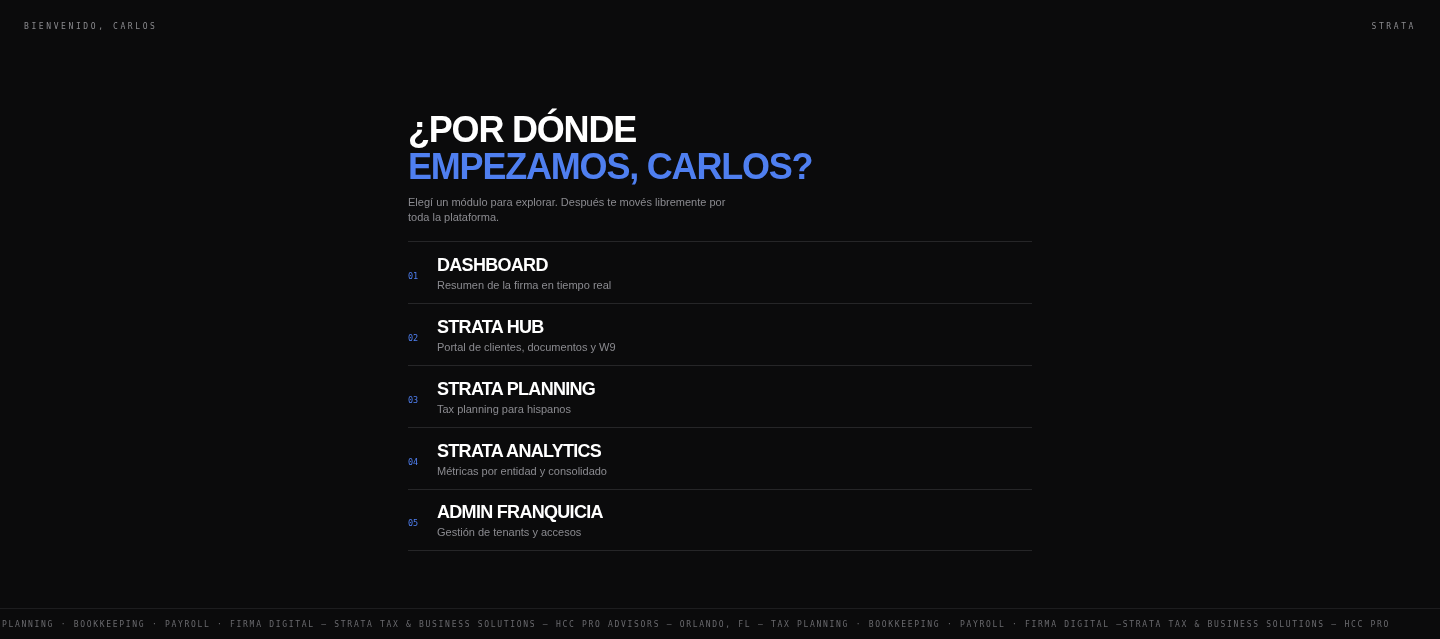 This screenshot has height=639, width=1440. Describe the element at coordinates (91, 26) in the screenshot. I see `greeting-text: BIENVENIDO, CARLOS` at that location.